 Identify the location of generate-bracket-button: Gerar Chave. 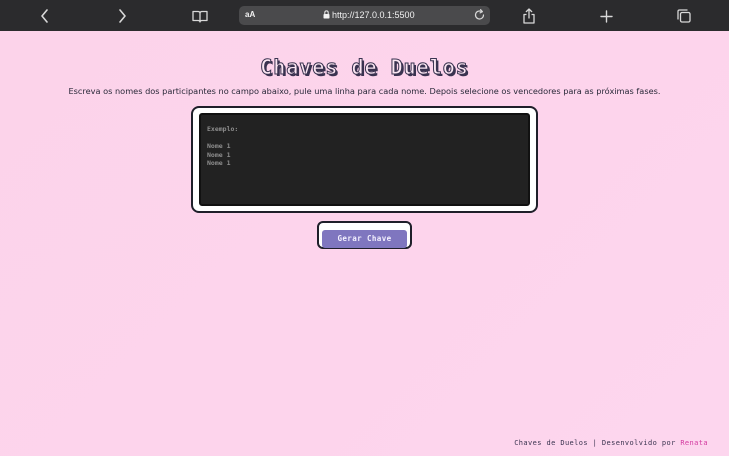
(364, 238).